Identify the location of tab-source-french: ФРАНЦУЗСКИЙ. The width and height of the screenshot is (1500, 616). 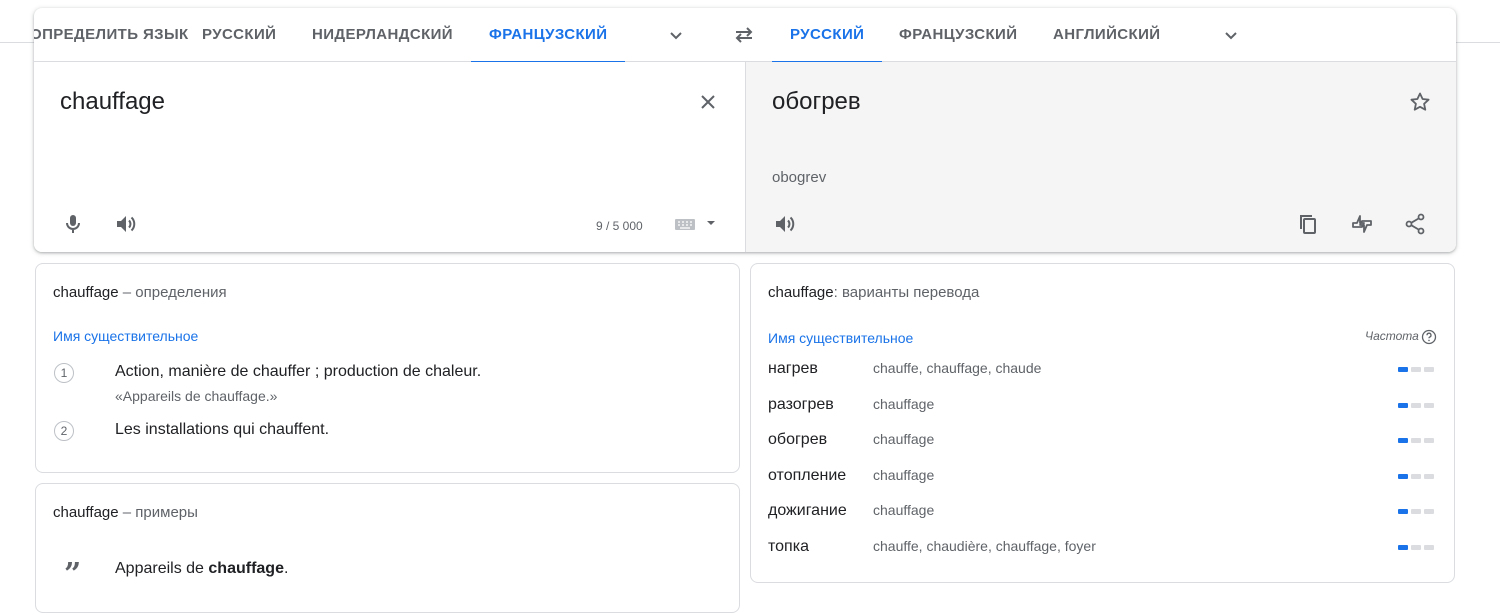
(548, 35).